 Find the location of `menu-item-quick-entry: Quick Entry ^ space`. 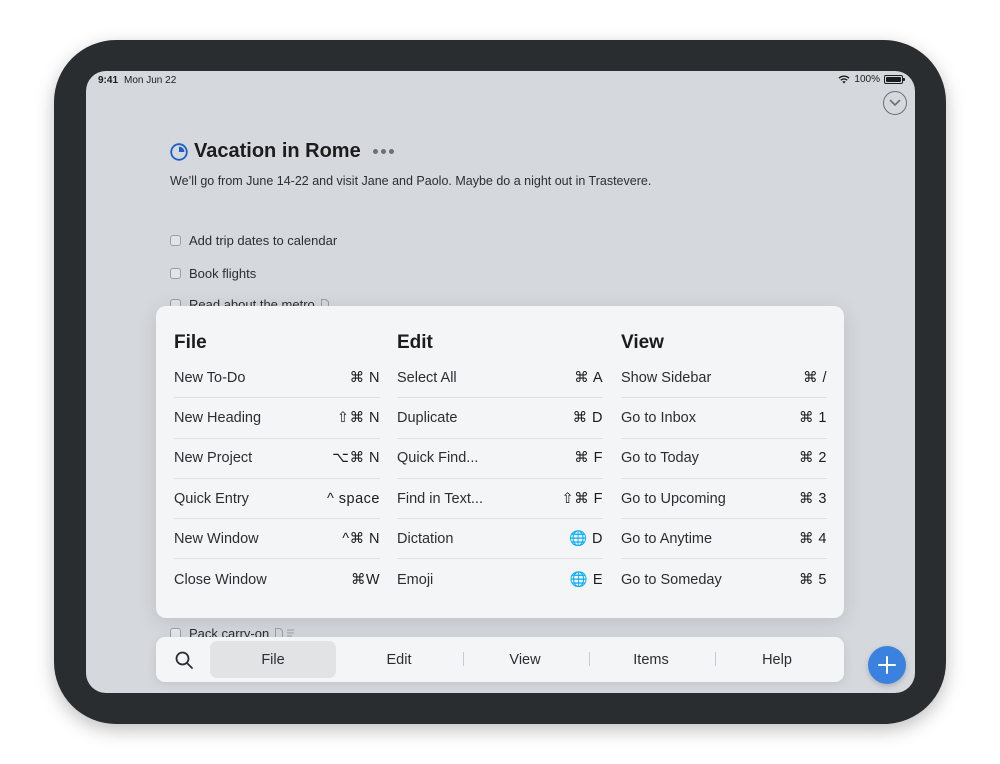

menu-item-quick-entry: Quick Entry ^ space is located at coordinates (277, 499).